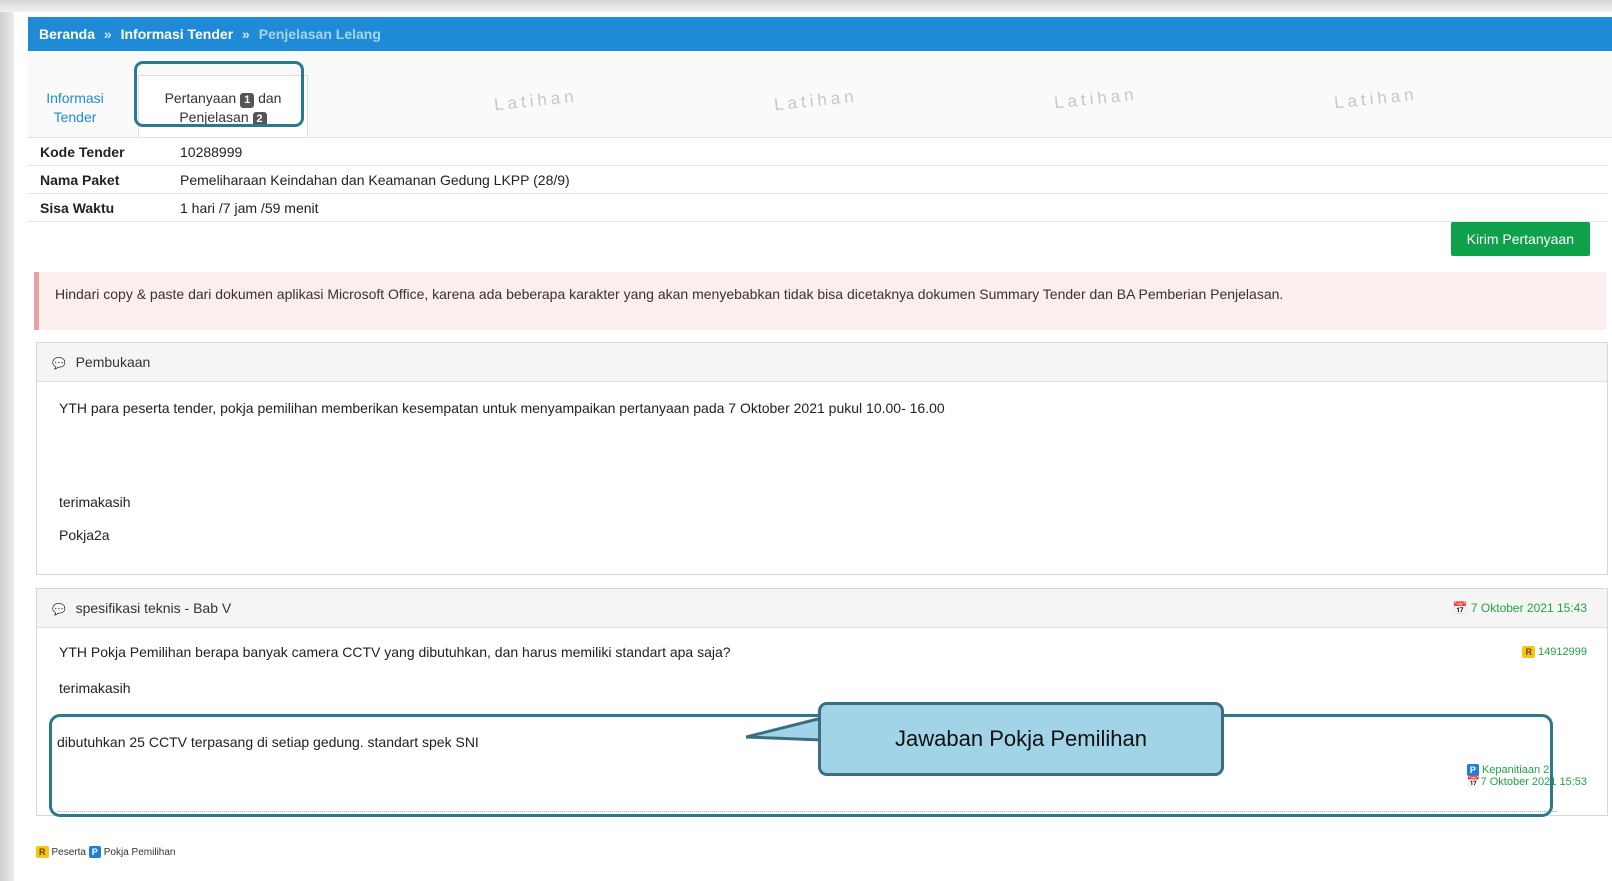 The height and width of the screenshot is (881, 1612). I want to click on callout-pointer, so click(785, 729).